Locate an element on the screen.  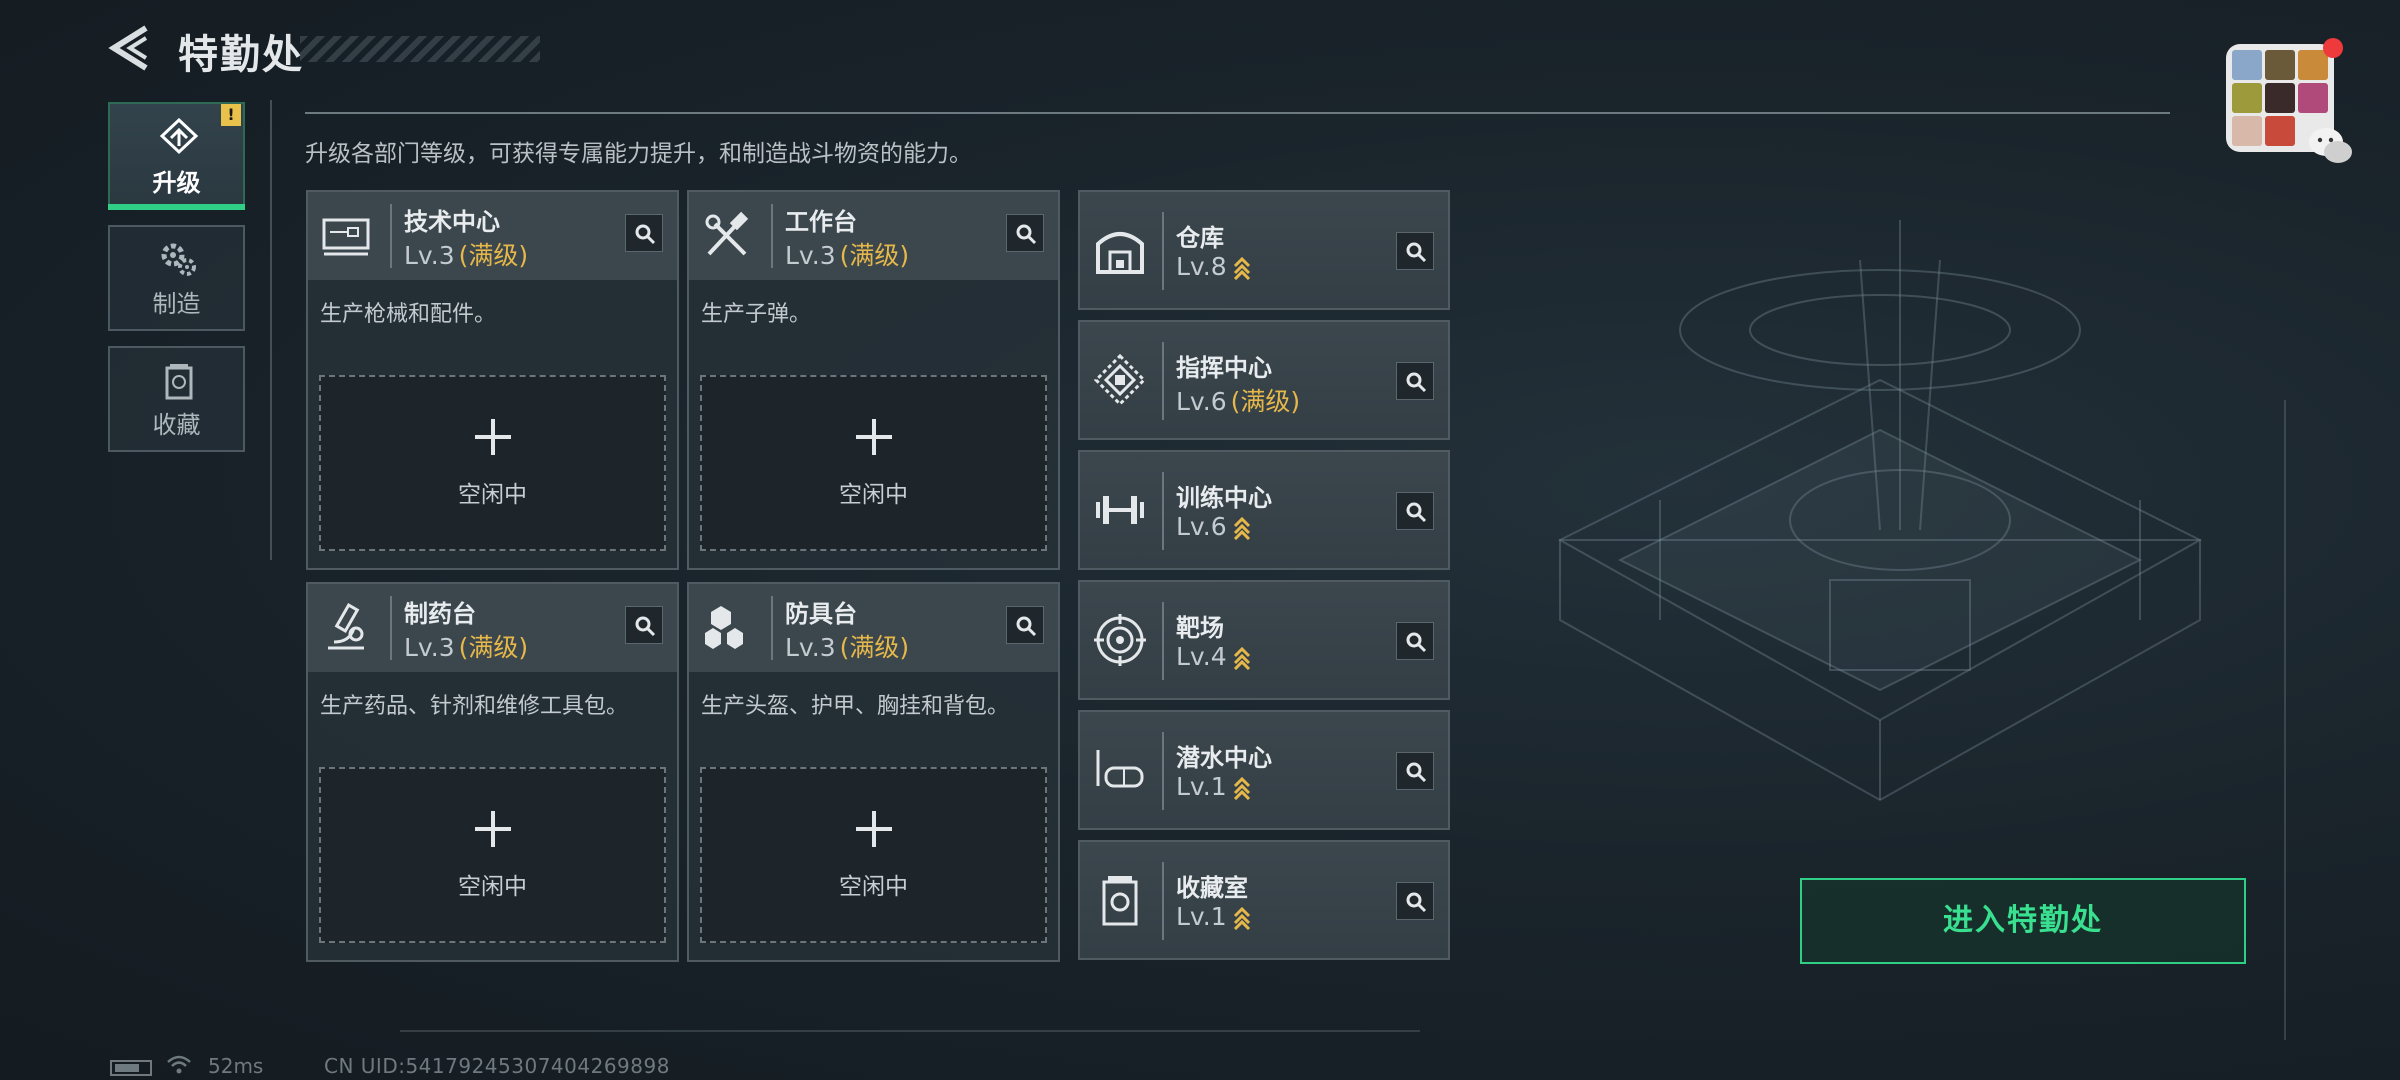
upgrade-icon is located at coordinates (179, 136).